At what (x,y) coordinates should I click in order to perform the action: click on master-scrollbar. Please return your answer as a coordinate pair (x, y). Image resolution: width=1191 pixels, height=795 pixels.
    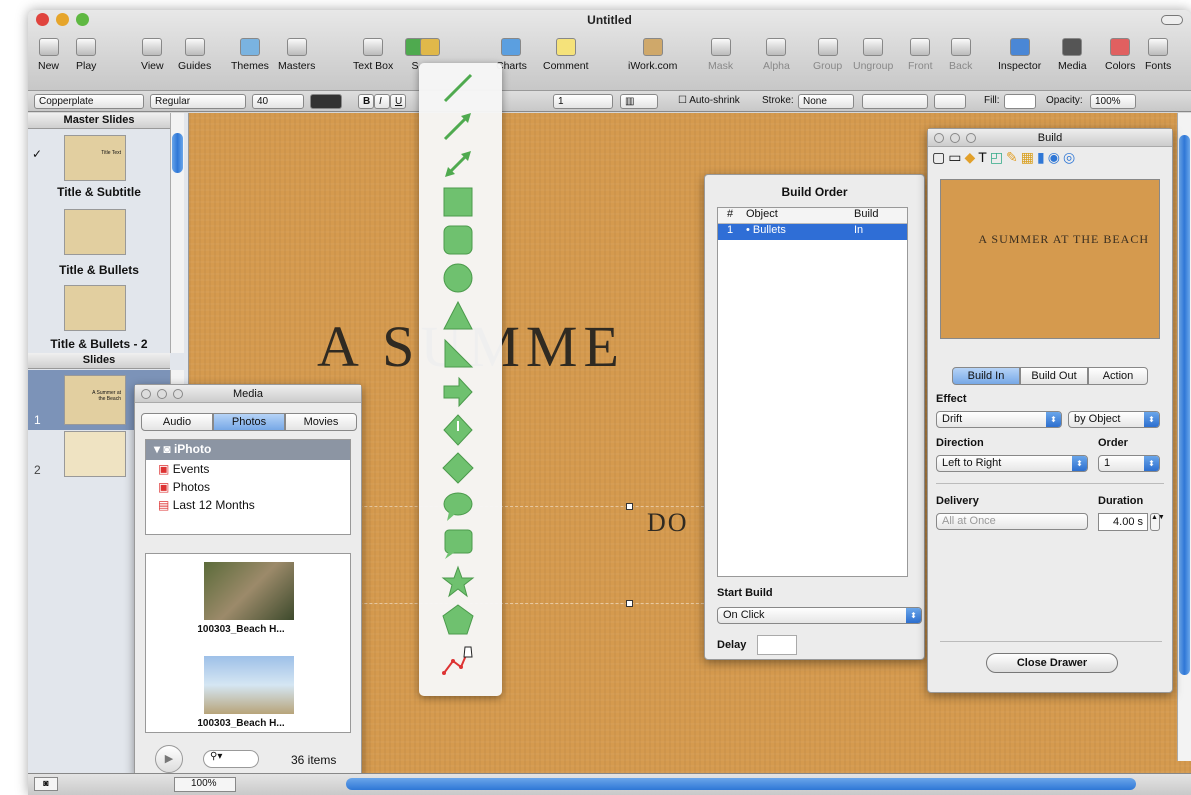
    Looking at the image, I should click on (177, 233).